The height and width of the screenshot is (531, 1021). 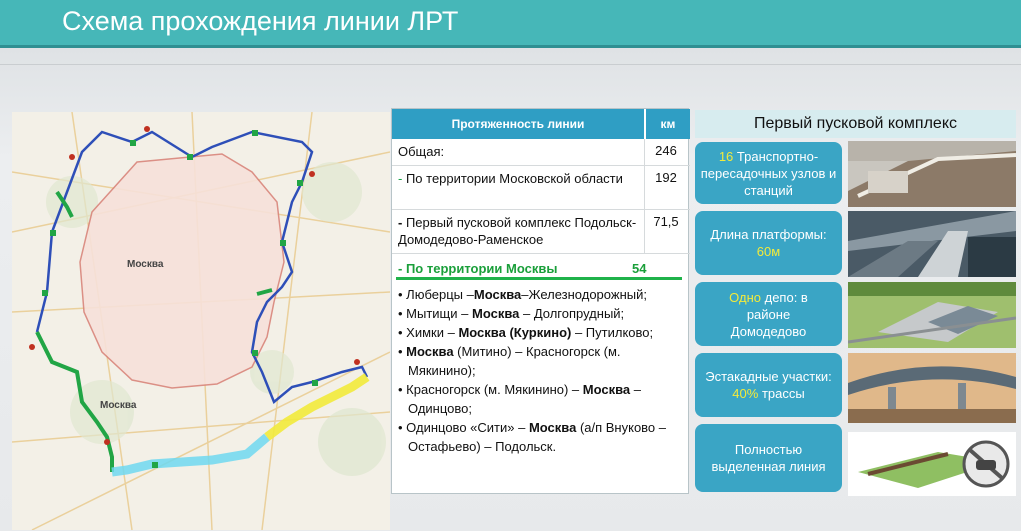 I want to click on map-label-moscow-left: Москва, so click(x=118, y=405).